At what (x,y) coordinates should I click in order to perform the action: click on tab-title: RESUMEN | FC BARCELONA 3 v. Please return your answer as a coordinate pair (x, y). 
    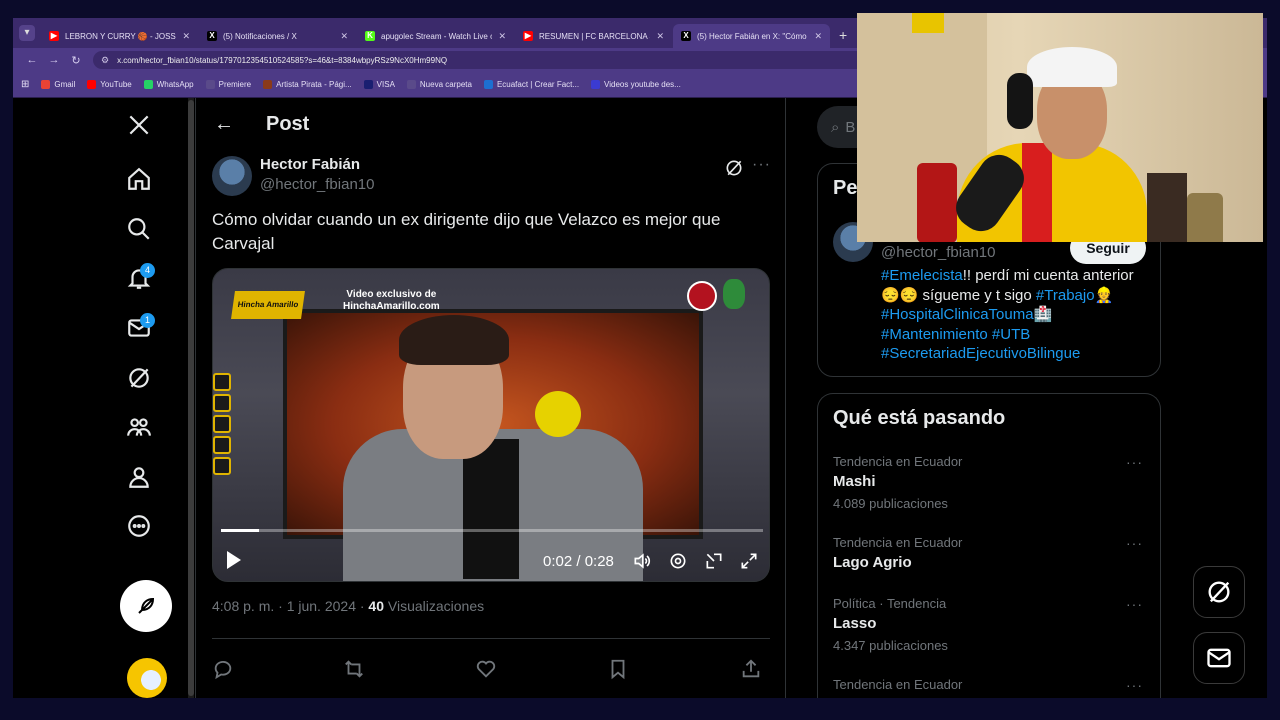
    Looking at the image, I should click on (595, 36).